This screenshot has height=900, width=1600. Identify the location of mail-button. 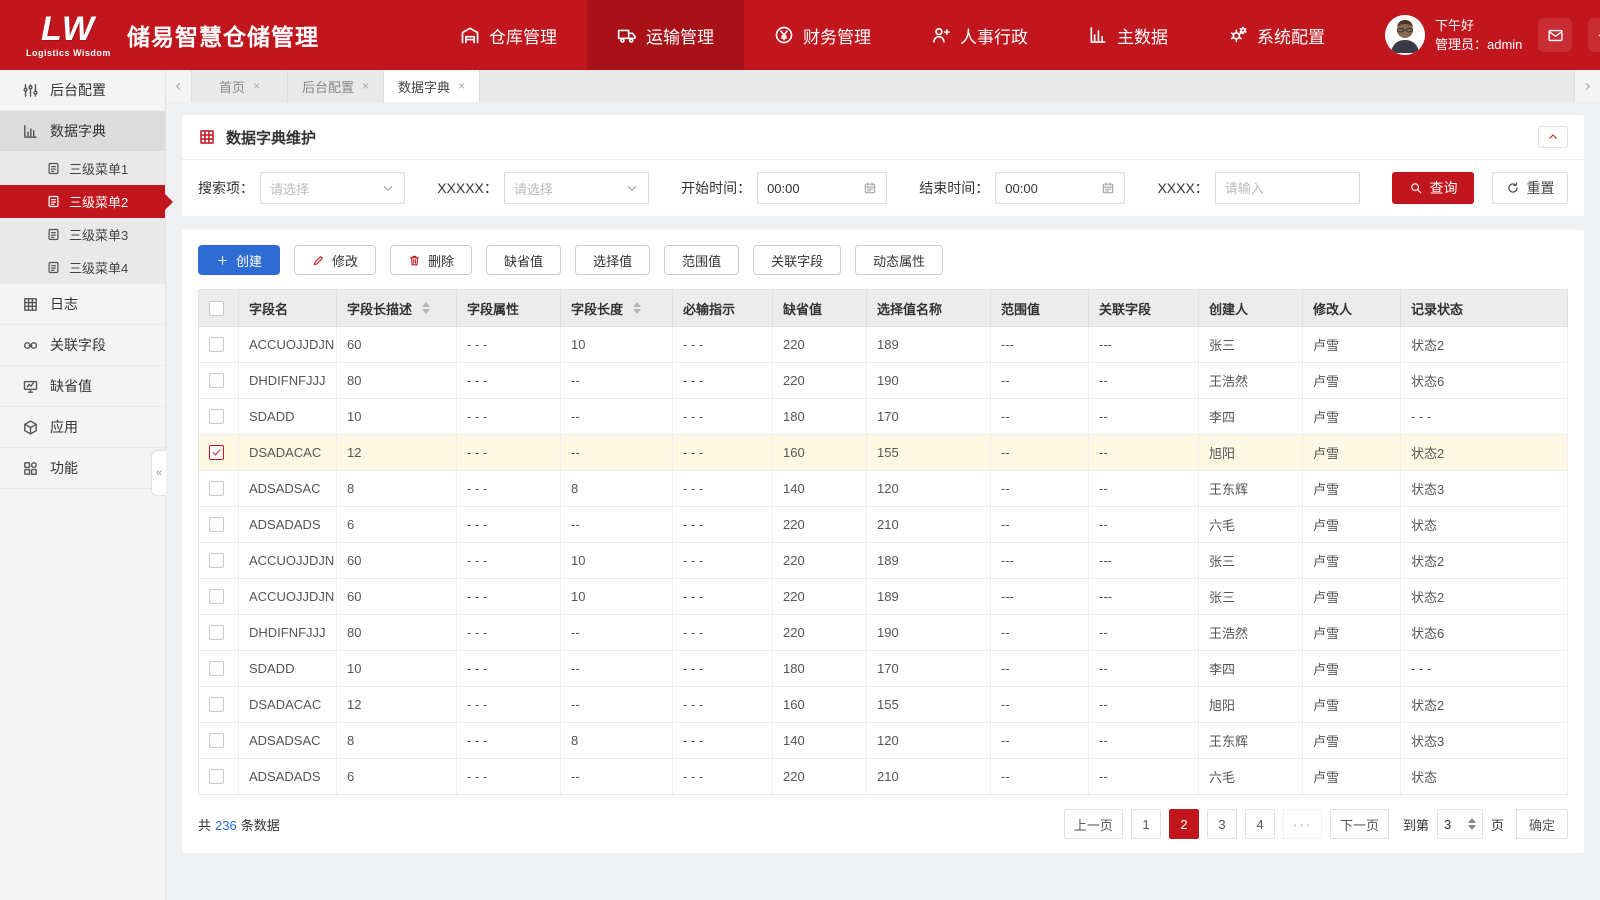
(1555, 35).